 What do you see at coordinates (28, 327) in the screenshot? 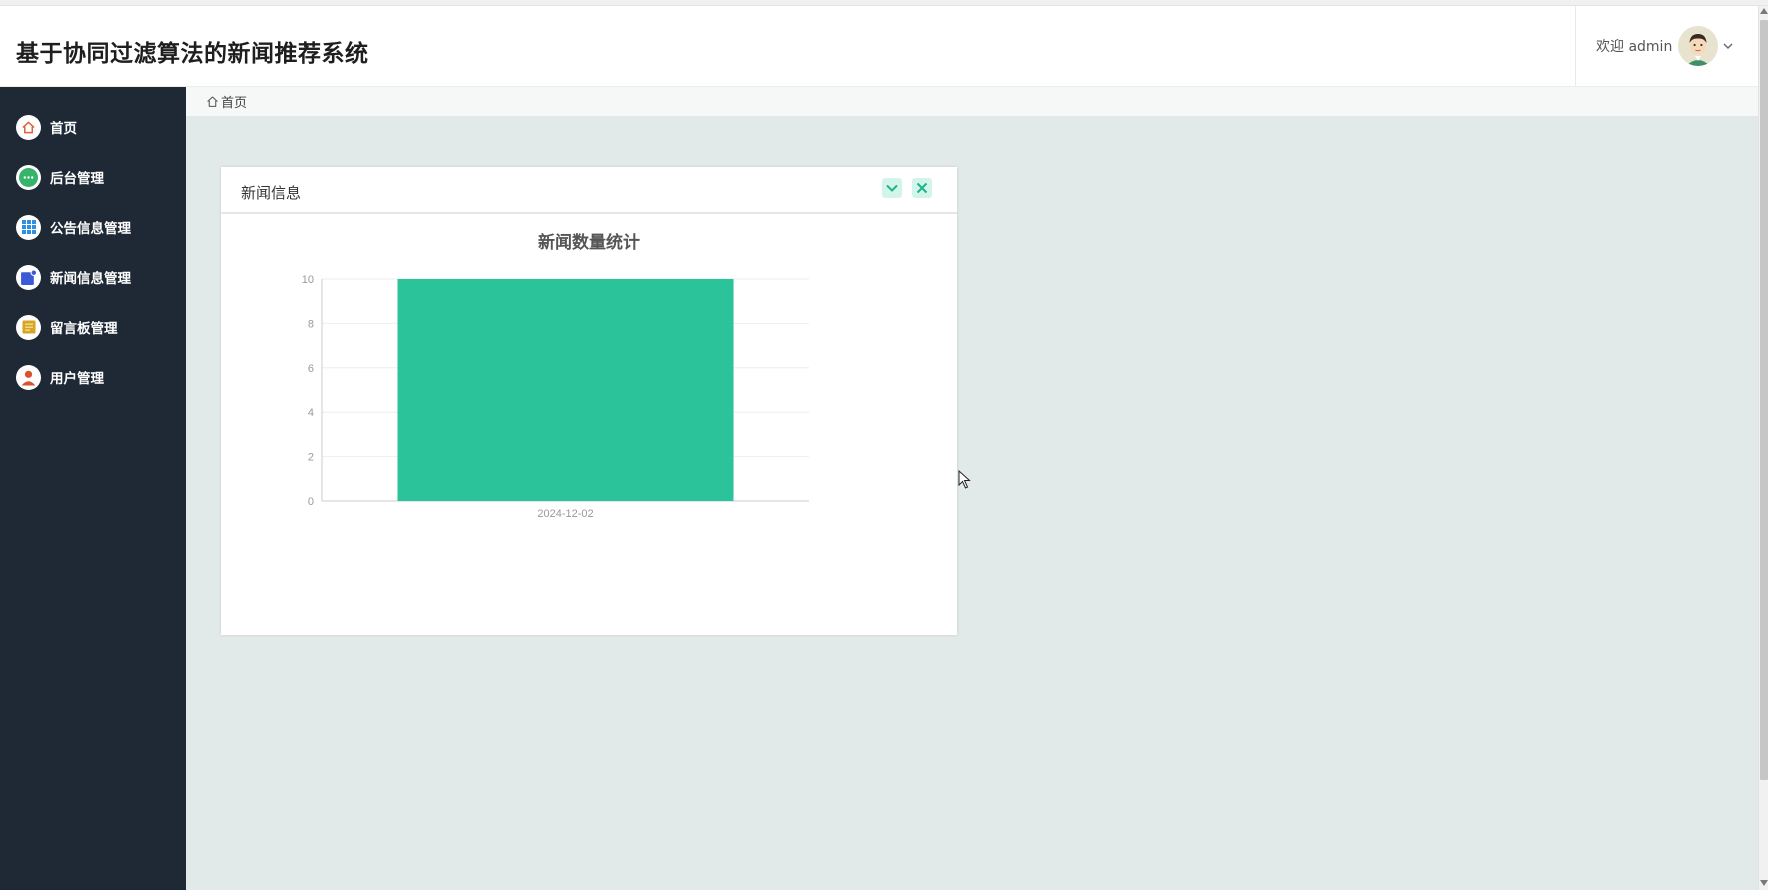
I see `note-icon` at bounding box center [28, 327].